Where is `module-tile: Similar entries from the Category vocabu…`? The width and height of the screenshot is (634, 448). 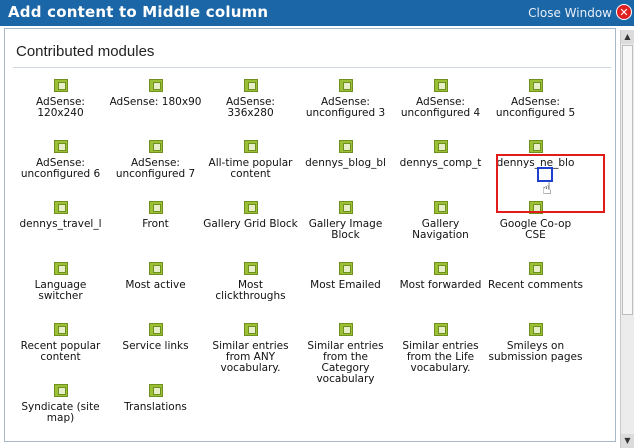 module-tile: Similar entries from the Category vocabu… is located at coordinates (345, 354).